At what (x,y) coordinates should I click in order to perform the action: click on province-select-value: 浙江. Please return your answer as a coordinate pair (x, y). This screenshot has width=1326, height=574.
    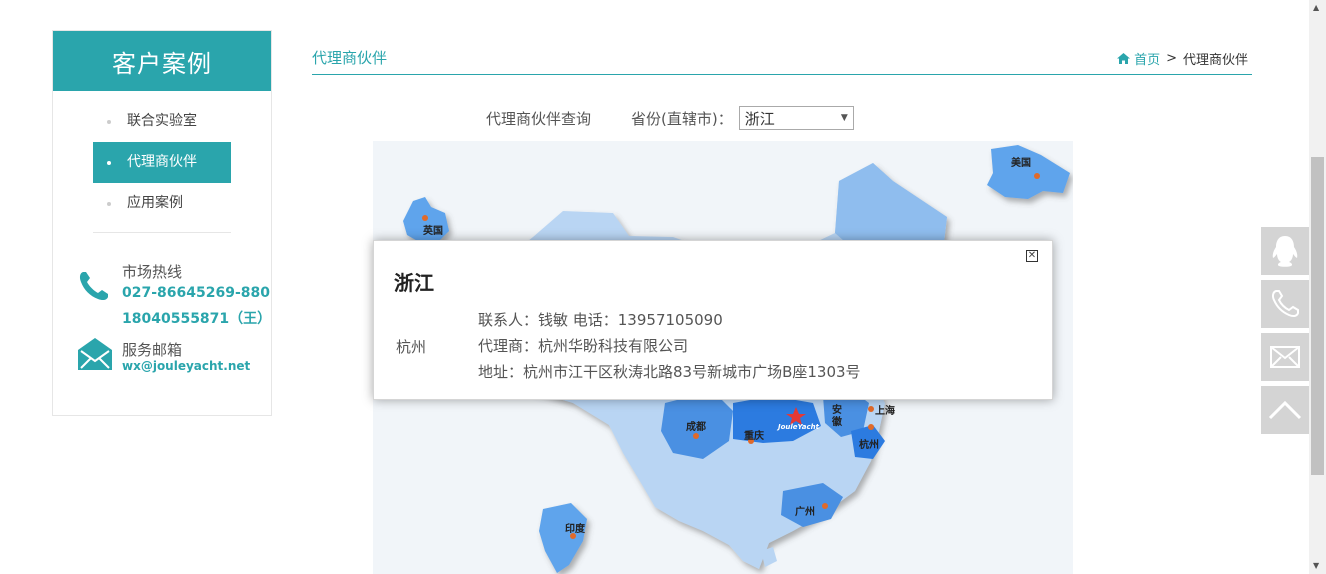
    Looking at the image, I should click on (759, 118).